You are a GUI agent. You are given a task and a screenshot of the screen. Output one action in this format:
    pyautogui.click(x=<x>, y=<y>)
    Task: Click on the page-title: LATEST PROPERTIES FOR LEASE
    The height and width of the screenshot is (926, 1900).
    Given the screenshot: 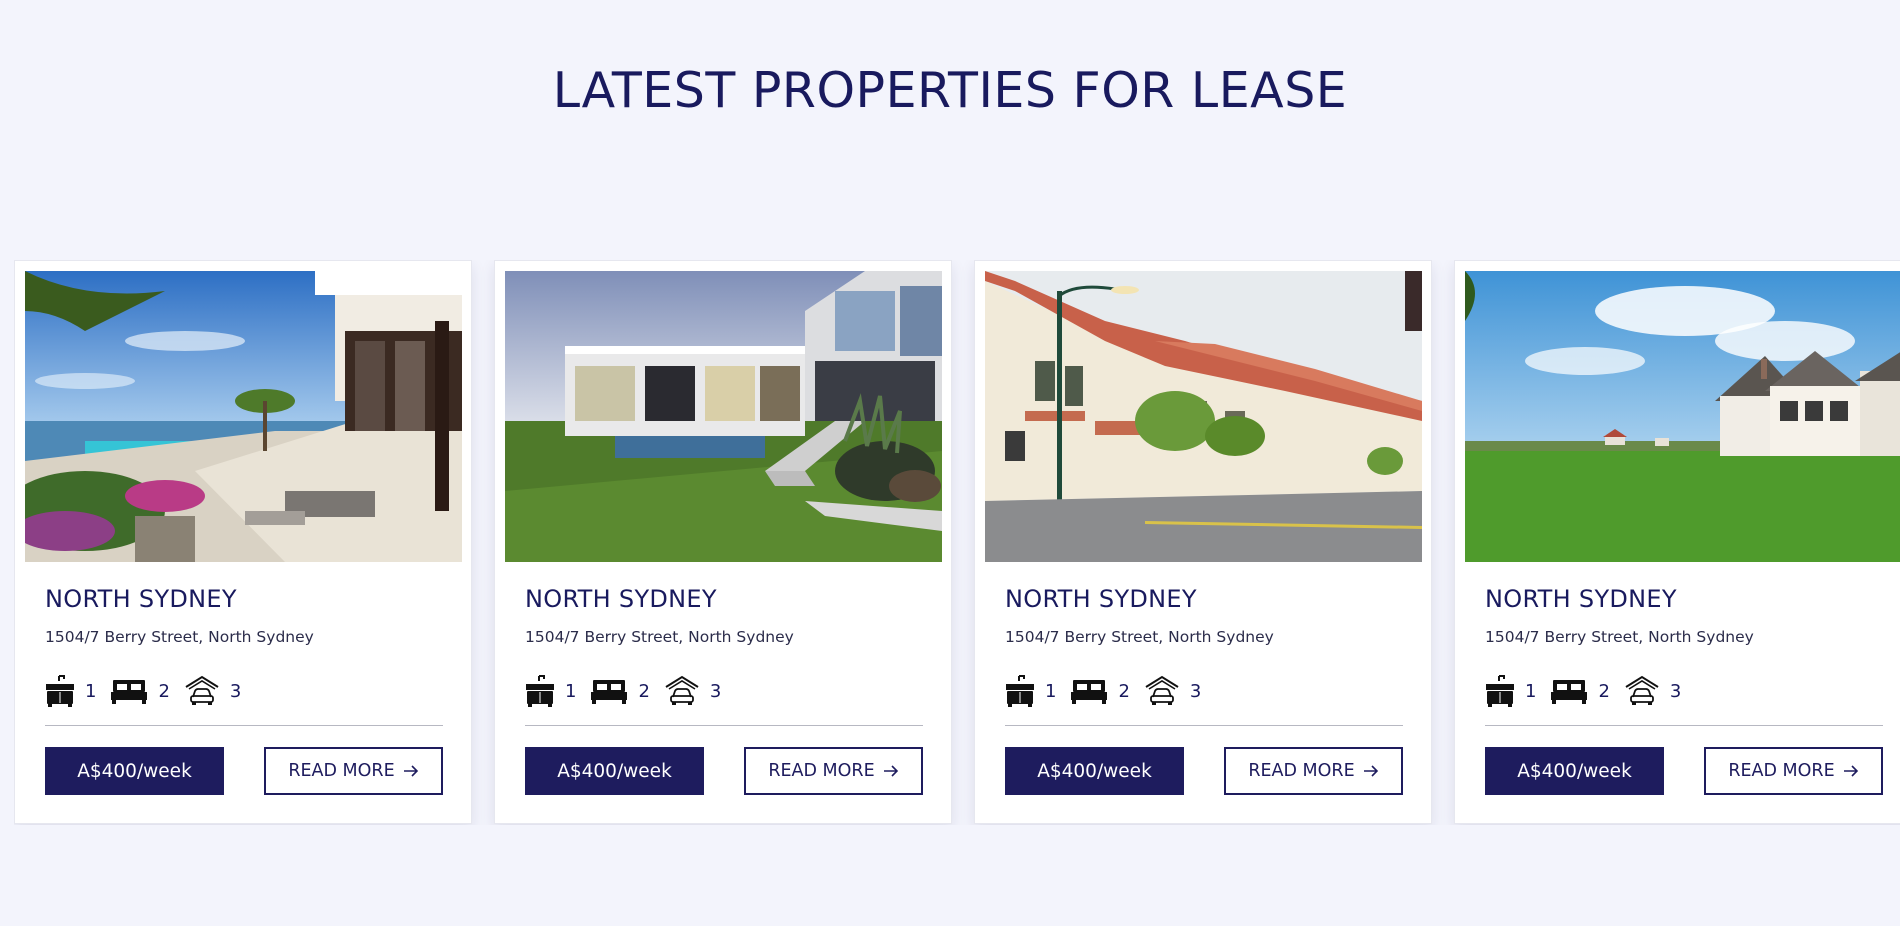 What is the action you would take?
    pyautogui.click(x=950, y=90)
    